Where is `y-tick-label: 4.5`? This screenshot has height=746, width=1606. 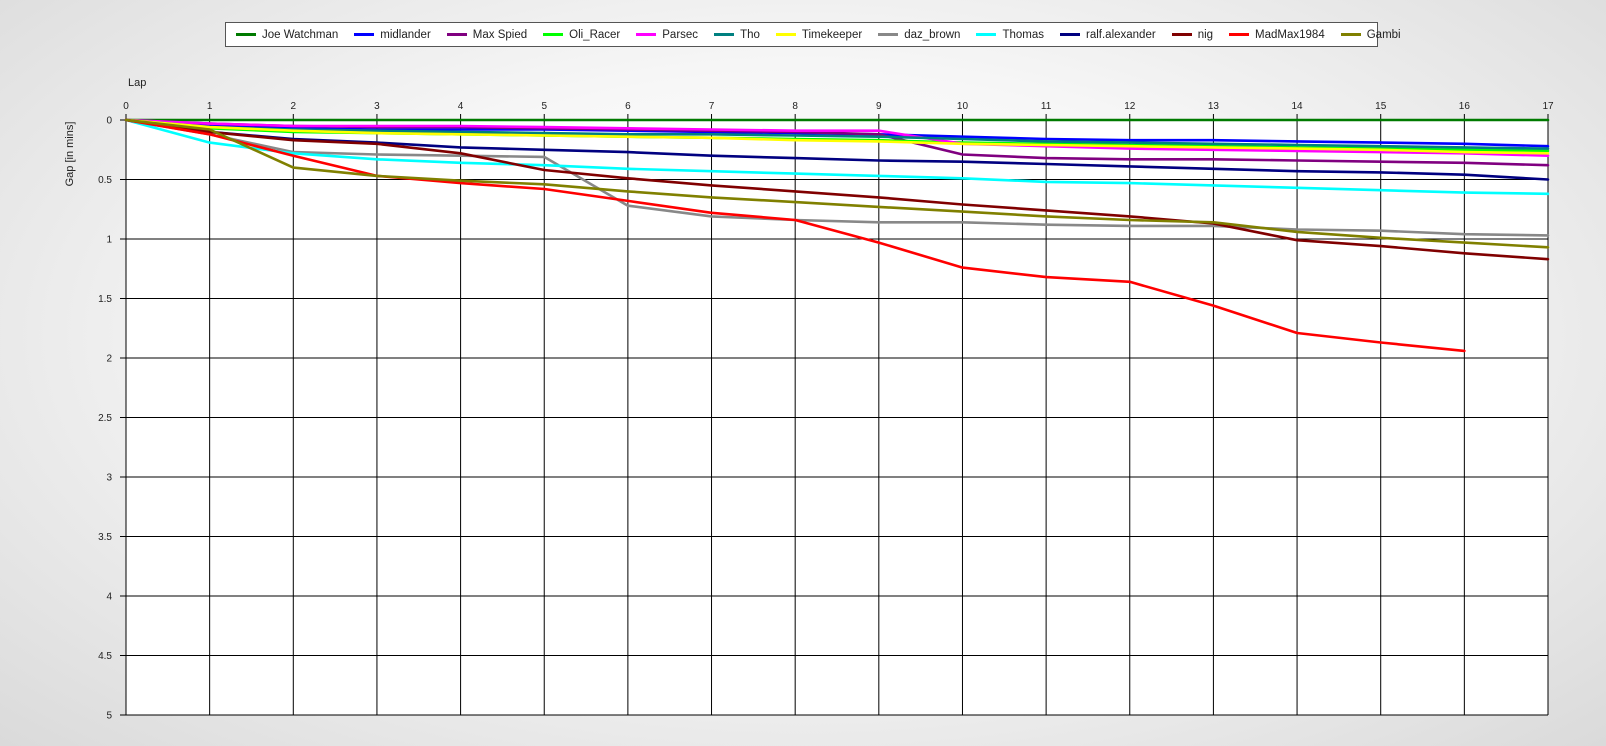
y-tick-label: 4.5 is located at coordinates (105, 656).